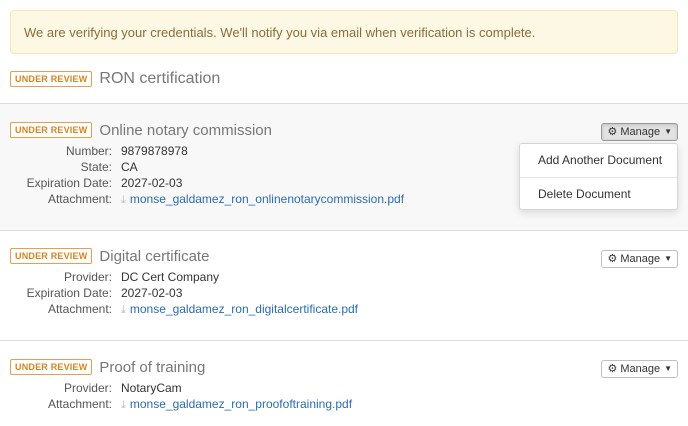  Describe the element at coordinates (154, 151) in the screenshot. I see `field-value: 9879878978` at that location.